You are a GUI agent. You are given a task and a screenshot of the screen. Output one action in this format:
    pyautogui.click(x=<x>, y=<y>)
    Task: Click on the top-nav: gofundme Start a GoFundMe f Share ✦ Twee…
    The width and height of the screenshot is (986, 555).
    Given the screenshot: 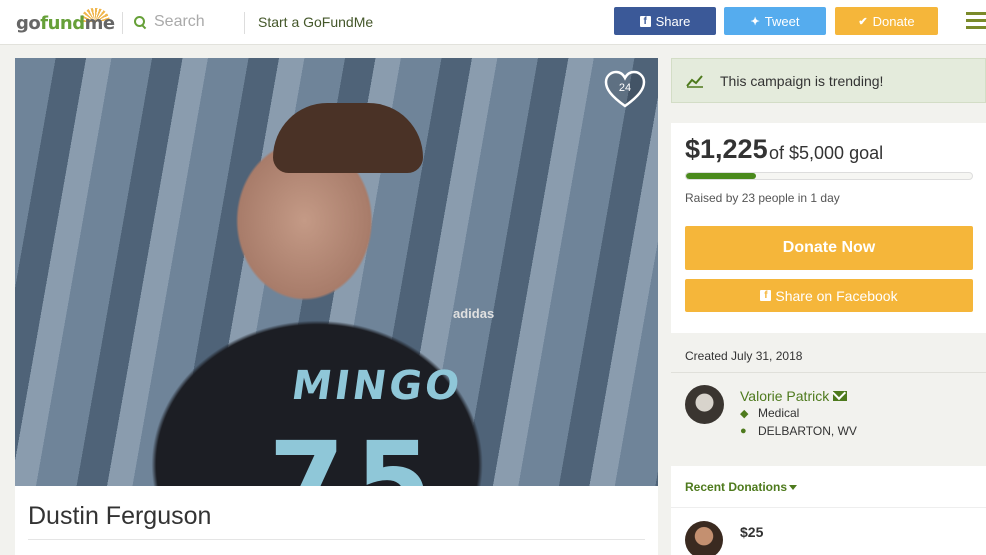 What is the action you would take?
    pyautogui.click(x=493, y=22)
    